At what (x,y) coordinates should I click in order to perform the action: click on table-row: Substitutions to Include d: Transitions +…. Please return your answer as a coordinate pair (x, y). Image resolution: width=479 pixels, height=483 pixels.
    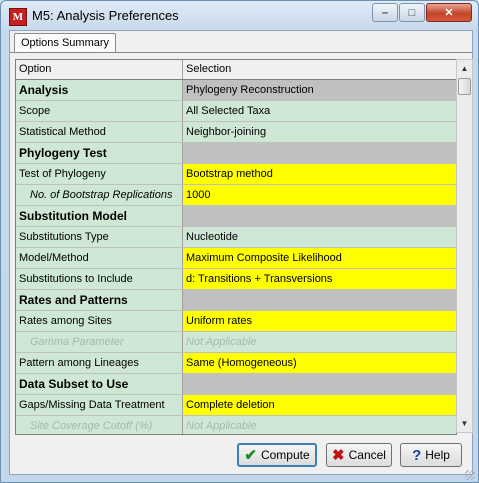
    Looking at the image, I should click on (236, 279).